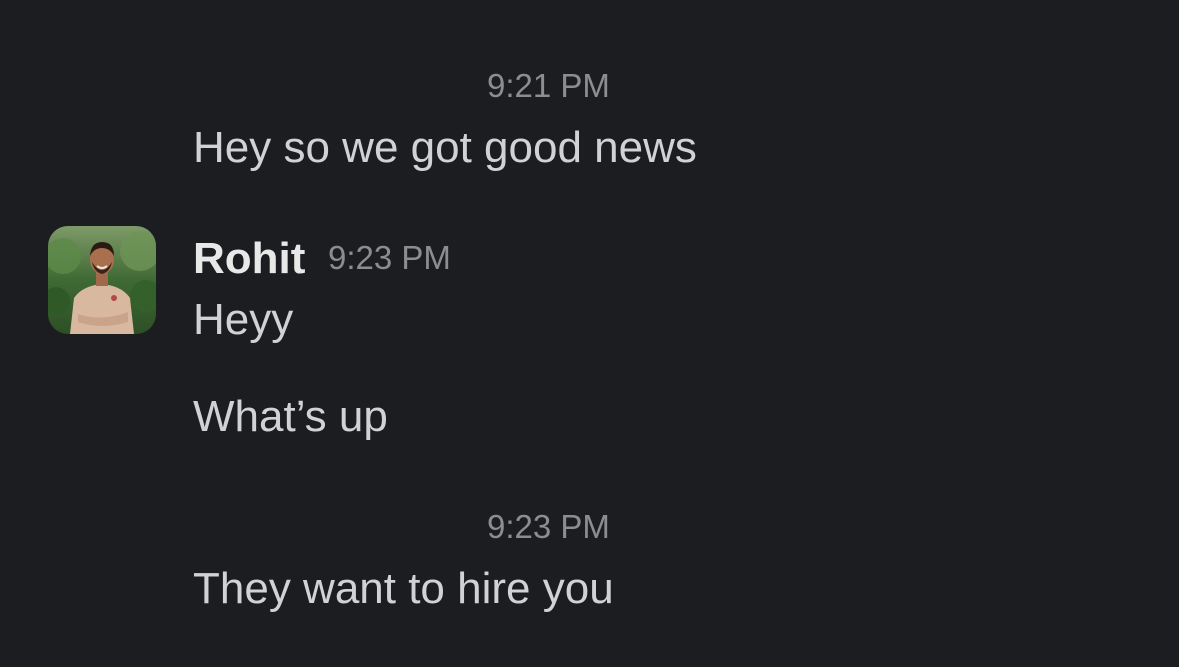 Image resolution: width=1179 pixels, height=667 pixels. What do you see at coordinates (445, 147) in the screenshot?
I see `message-text: Hey so we got good news` at bounding box center [445, 147].